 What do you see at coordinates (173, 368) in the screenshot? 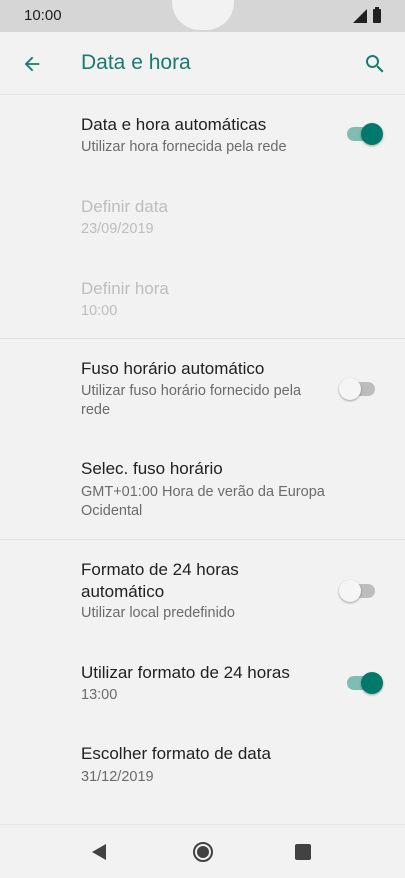
I see `setting-title: Fuso horário automático` at bounding box center [173, 368].